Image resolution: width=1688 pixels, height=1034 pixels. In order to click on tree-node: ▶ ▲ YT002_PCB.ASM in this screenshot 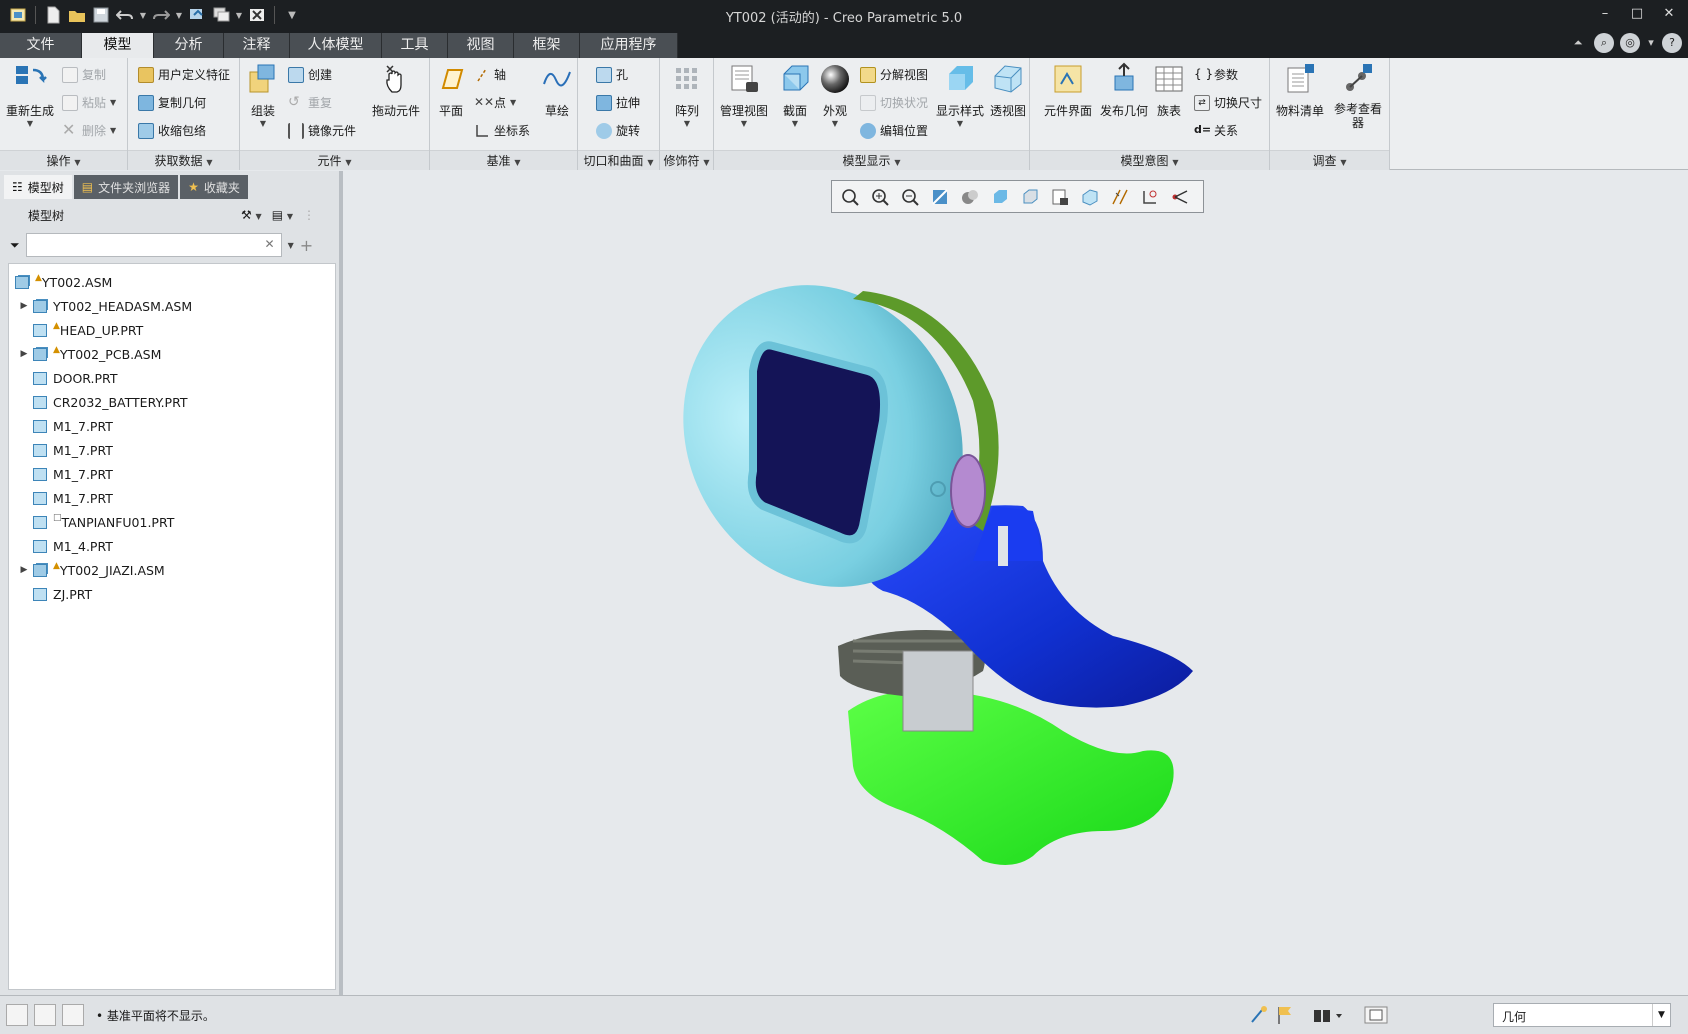, I will do `click(172, 354)`.